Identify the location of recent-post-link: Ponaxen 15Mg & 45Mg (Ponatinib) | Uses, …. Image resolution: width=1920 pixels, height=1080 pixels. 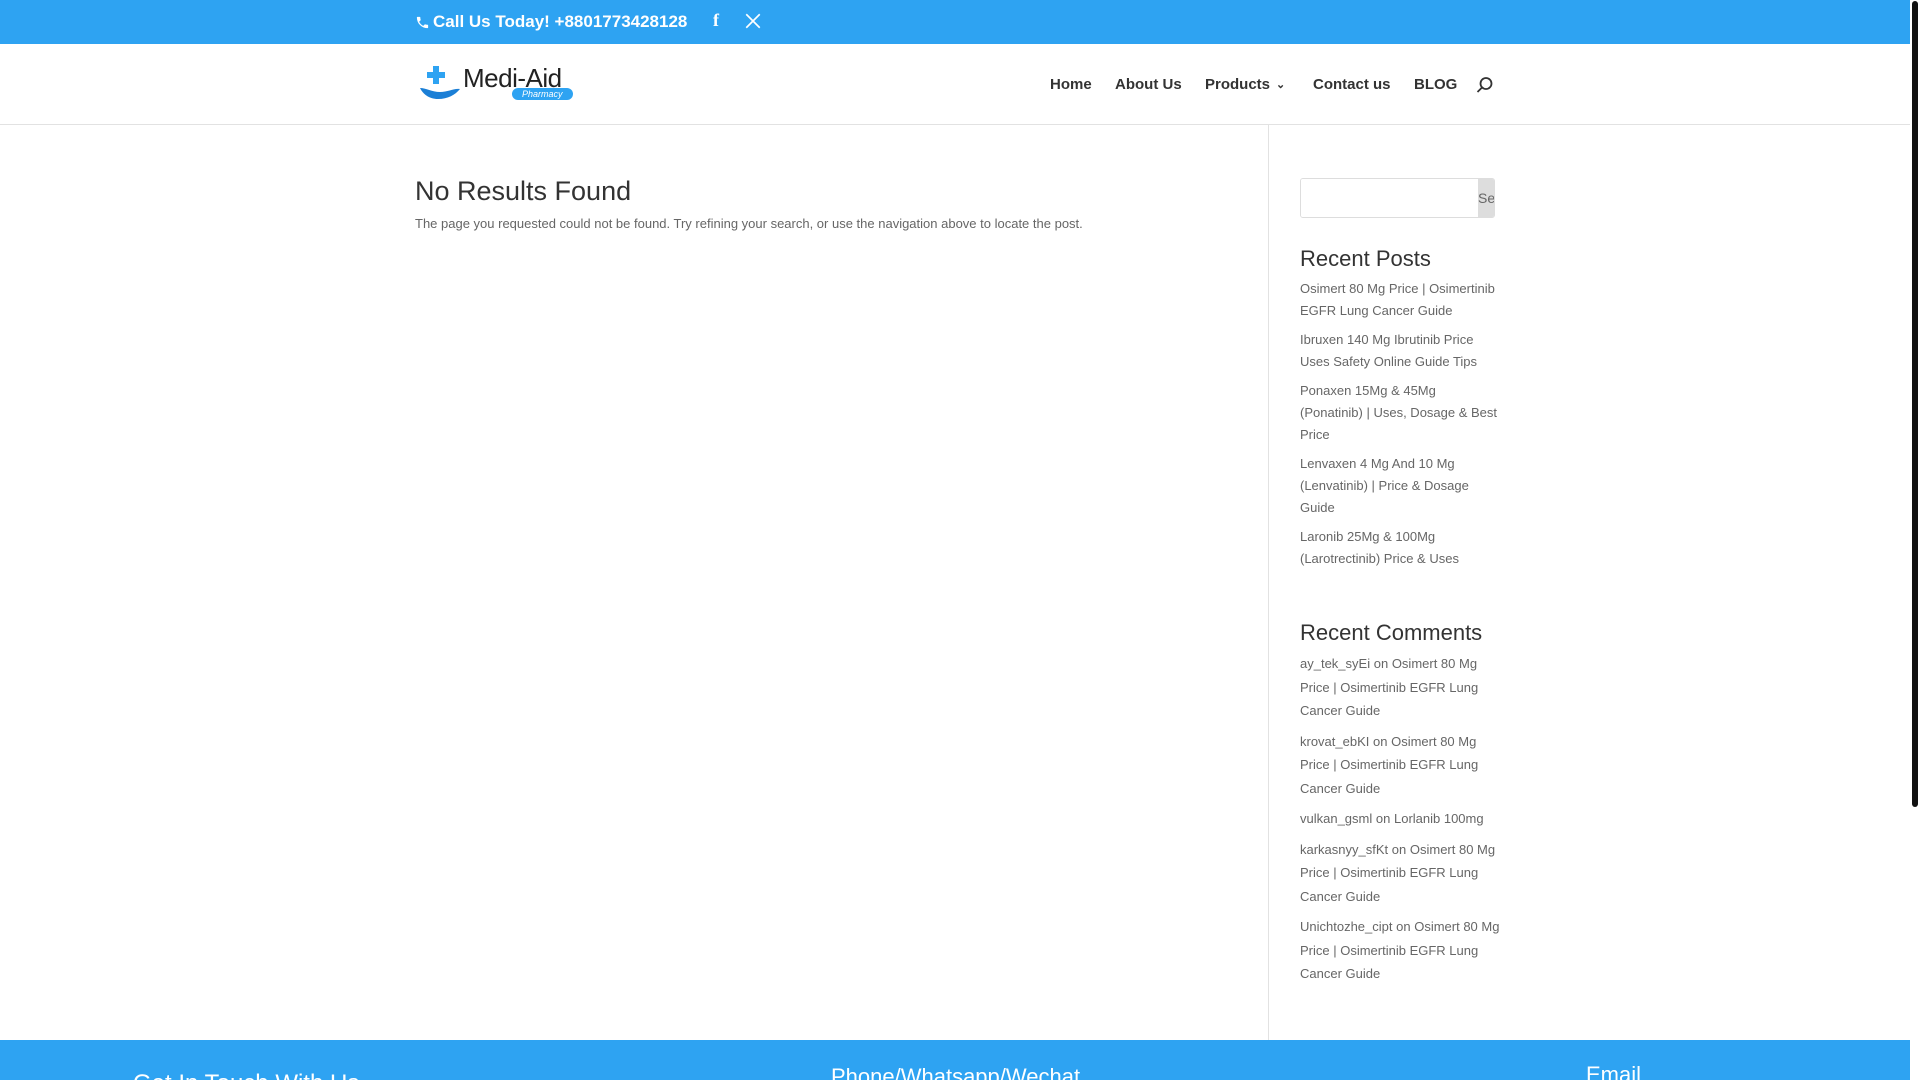
(1400, 413).